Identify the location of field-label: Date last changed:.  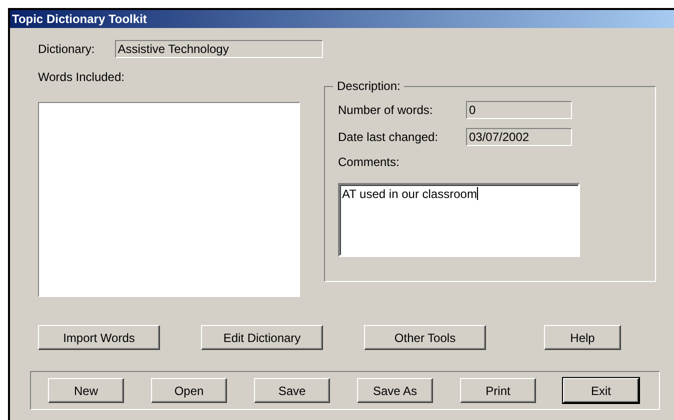
(389, 137).